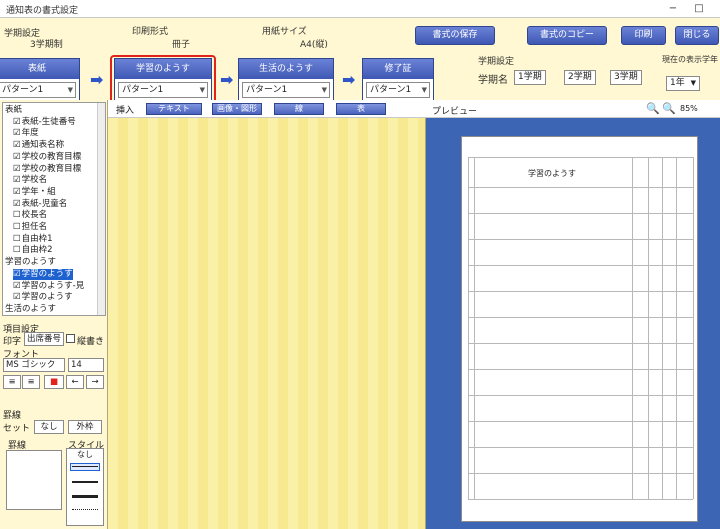 The image size is (720, 529). I want to click on tree-item: ☑学年・組, so click(34, 192).